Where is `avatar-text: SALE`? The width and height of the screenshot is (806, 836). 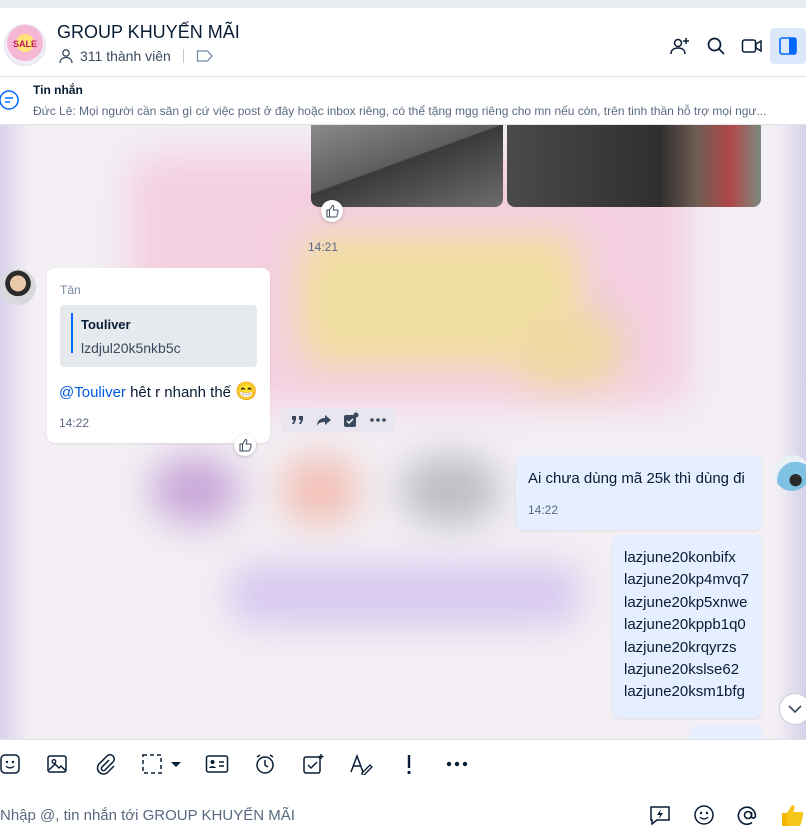
avatar-text: SALE is located at coordinates (25, 44).